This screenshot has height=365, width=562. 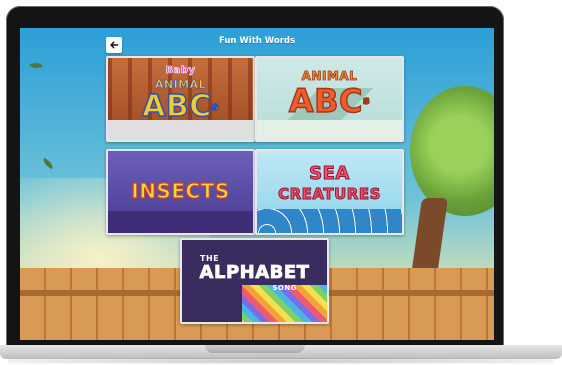 What do you see at coordinates (452, 151) in the screenshot?
I see `tree-canopy` at bounding box center [452, 151].